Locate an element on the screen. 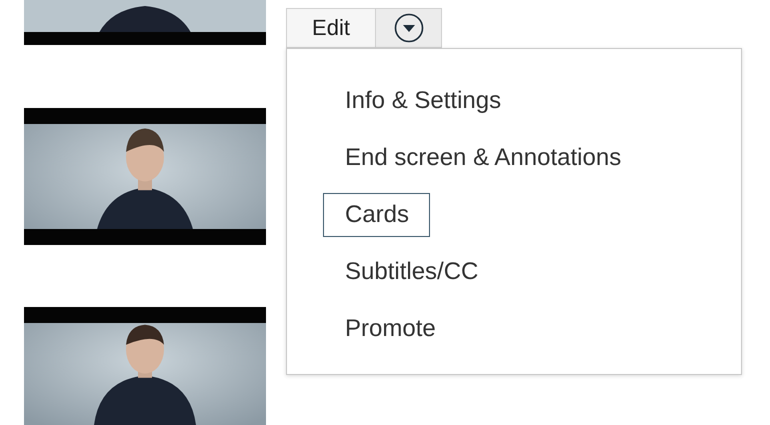 The width and height of the screenshot is (770, 425). menu-item: Cards is located at coordinates (376, 215).